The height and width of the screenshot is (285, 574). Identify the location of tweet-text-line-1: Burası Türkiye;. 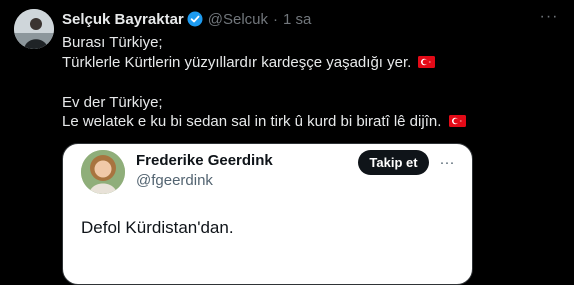
(112, 43).